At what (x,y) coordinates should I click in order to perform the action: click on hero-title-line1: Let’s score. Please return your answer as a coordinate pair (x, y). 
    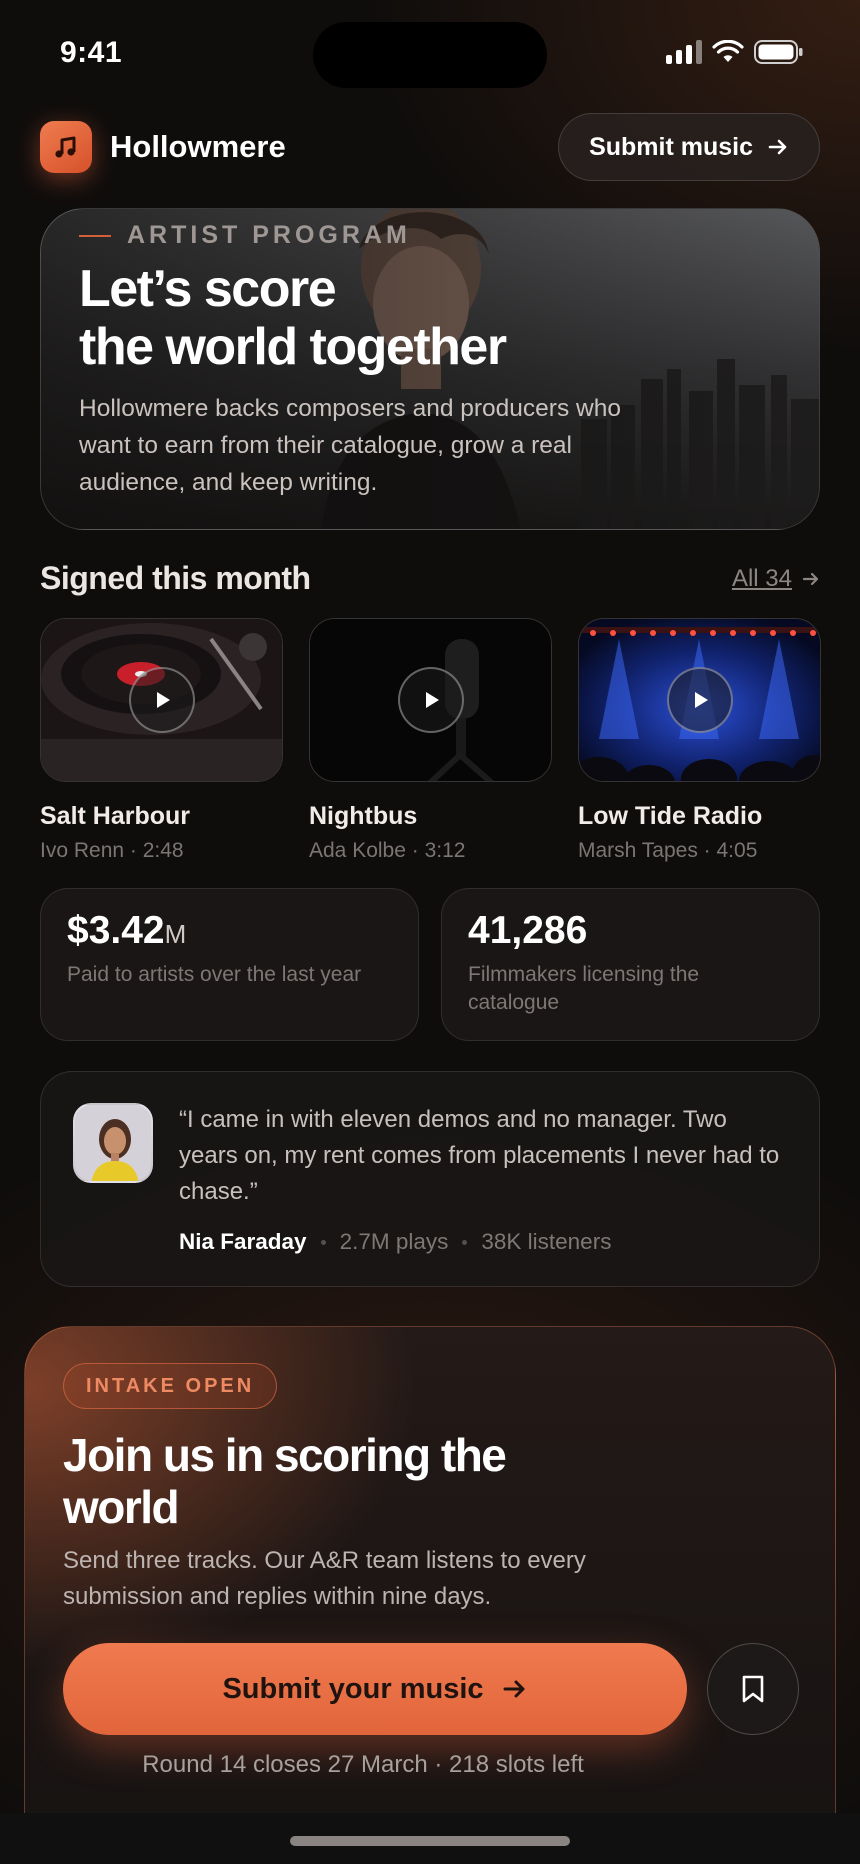
    Looking at the image, I should click on (208, 289).